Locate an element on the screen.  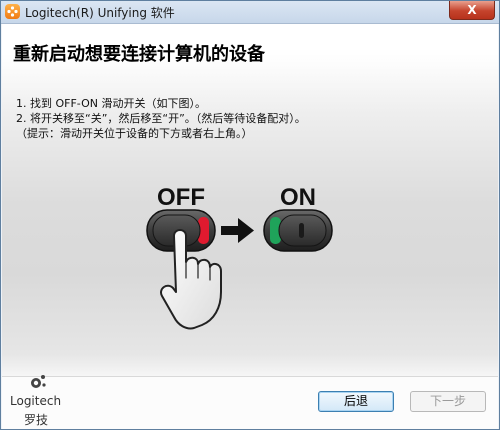
title-bar: Logitech(R) Unifying 软件 X is located at coordinates (250, 12).